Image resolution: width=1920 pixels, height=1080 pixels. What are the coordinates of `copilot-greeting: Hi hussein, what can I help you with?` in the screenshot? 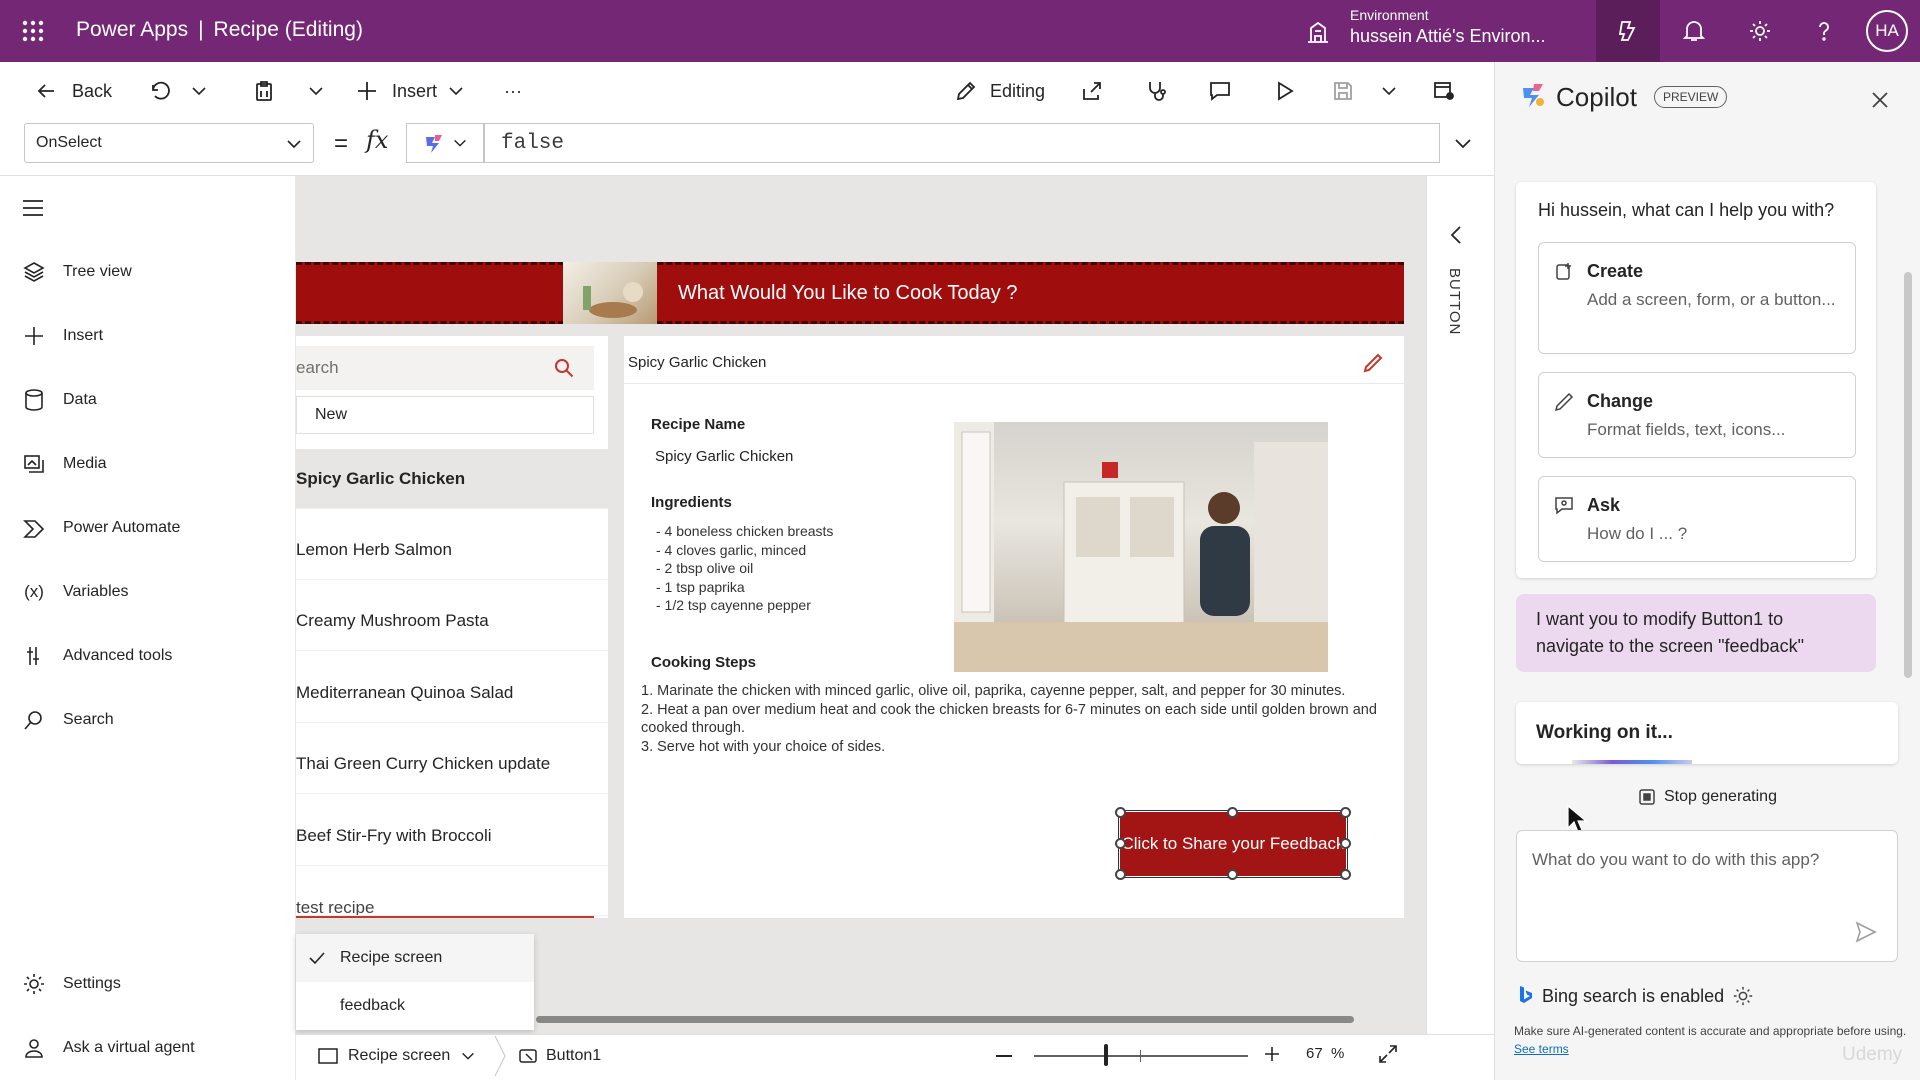 It's located at (1686, 210).